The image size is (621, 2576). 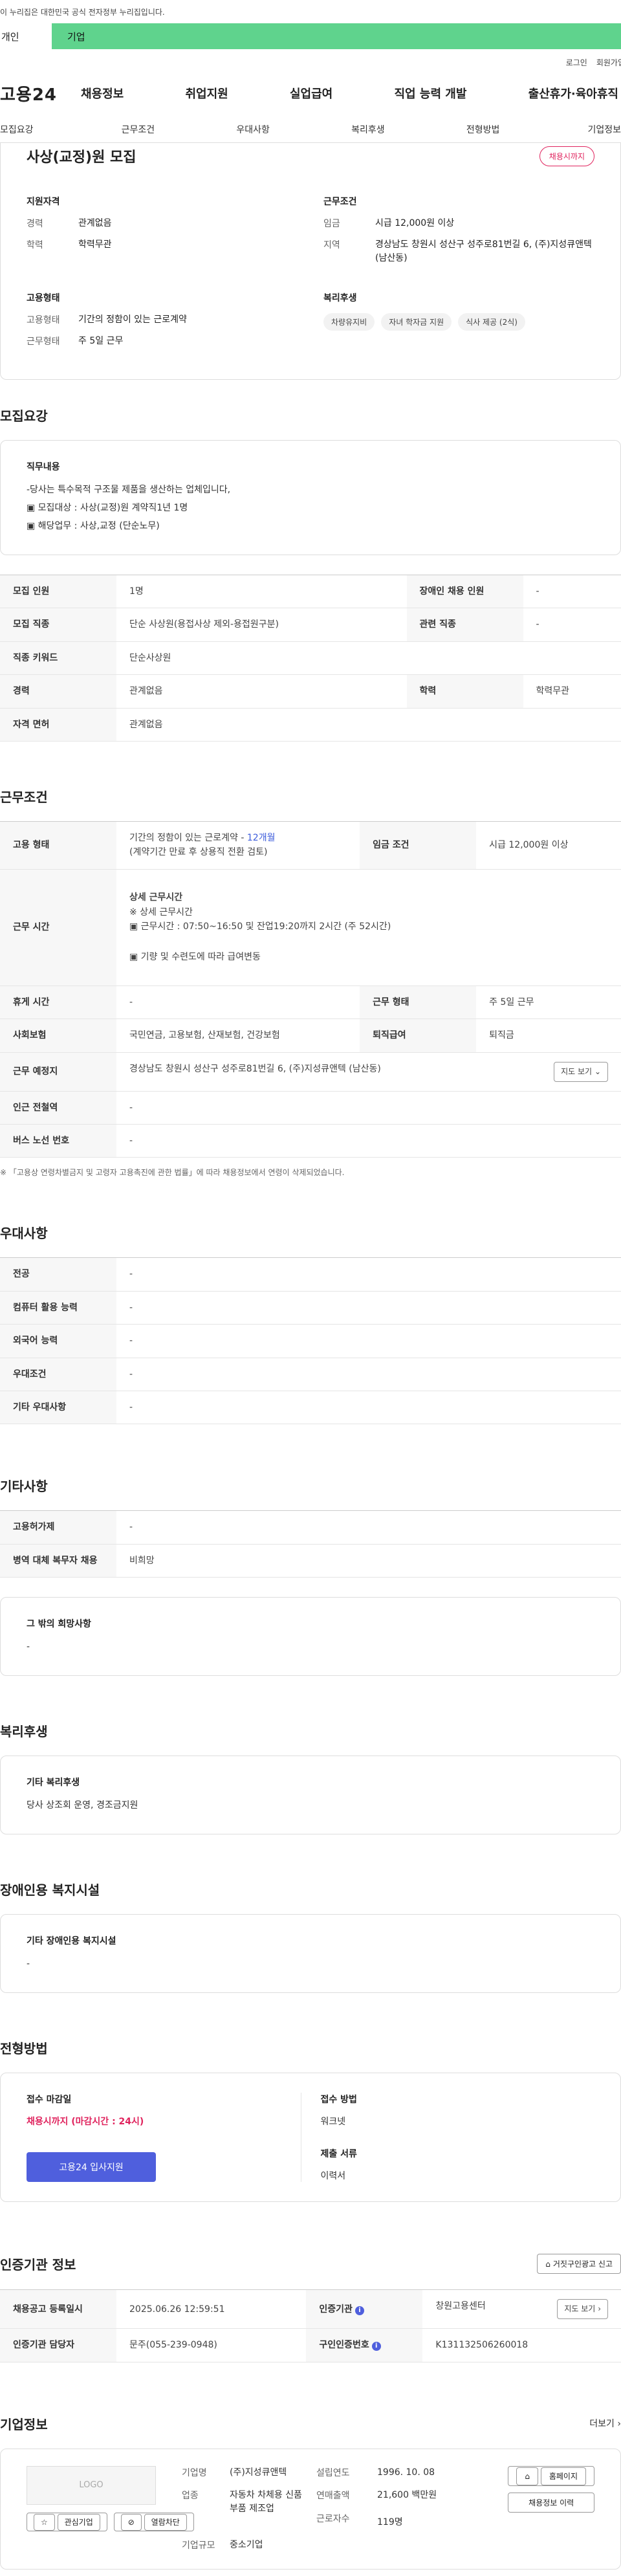 I want to click on gnb-vocational-training: 직업 능력 개발, so click(x=431, y=94).